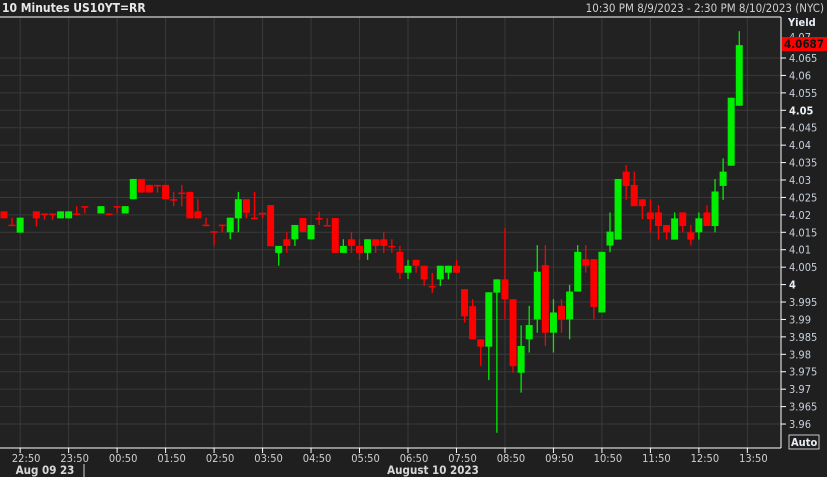 The image size is (827, 477). I want to click on y-tick-label: 4.065, so click(803, 58).